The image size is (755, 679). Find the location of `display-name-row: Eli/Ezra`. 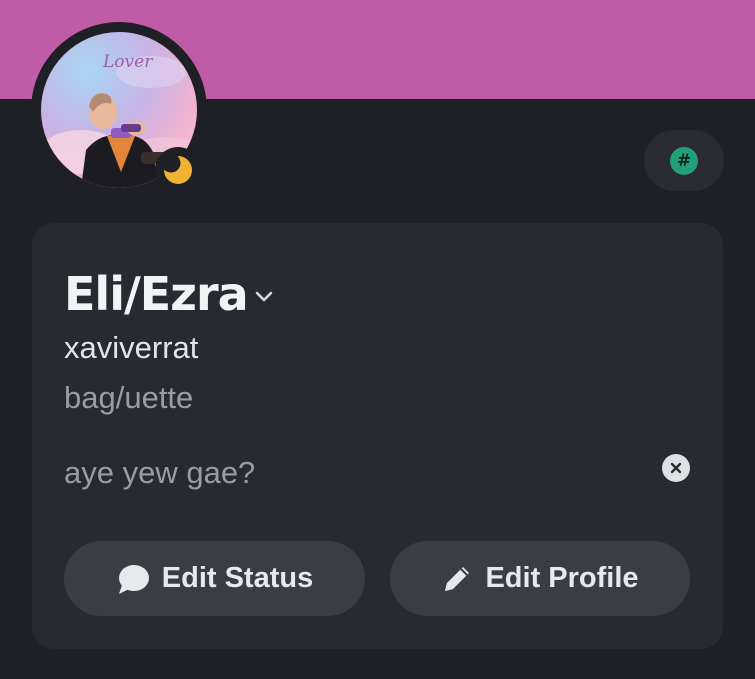

display-name-row: Eli/Ezra is located at coordinates (169, 294).